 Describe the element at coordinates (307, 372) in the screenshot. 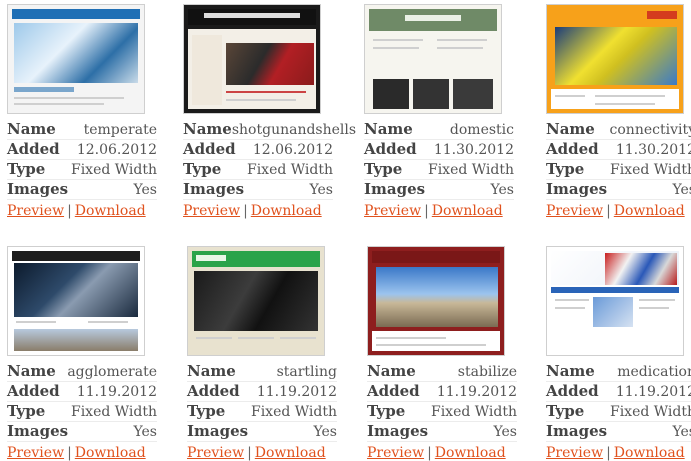

I see `template-name: startling` at that location.